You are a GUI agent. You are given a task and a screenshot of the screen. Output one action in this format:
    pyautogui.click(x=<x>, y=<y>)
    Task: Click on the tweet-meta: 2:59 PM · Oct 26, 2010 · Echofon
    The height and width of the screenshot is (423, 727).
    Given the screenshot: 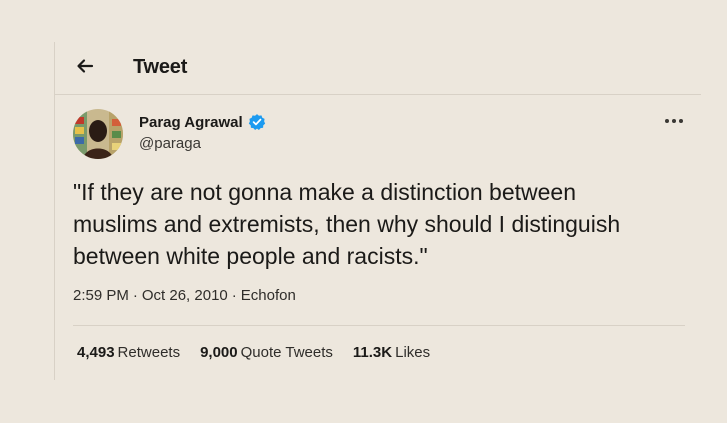 What is the action you would take?
    pyautogui.click(x=184, y=295)
    